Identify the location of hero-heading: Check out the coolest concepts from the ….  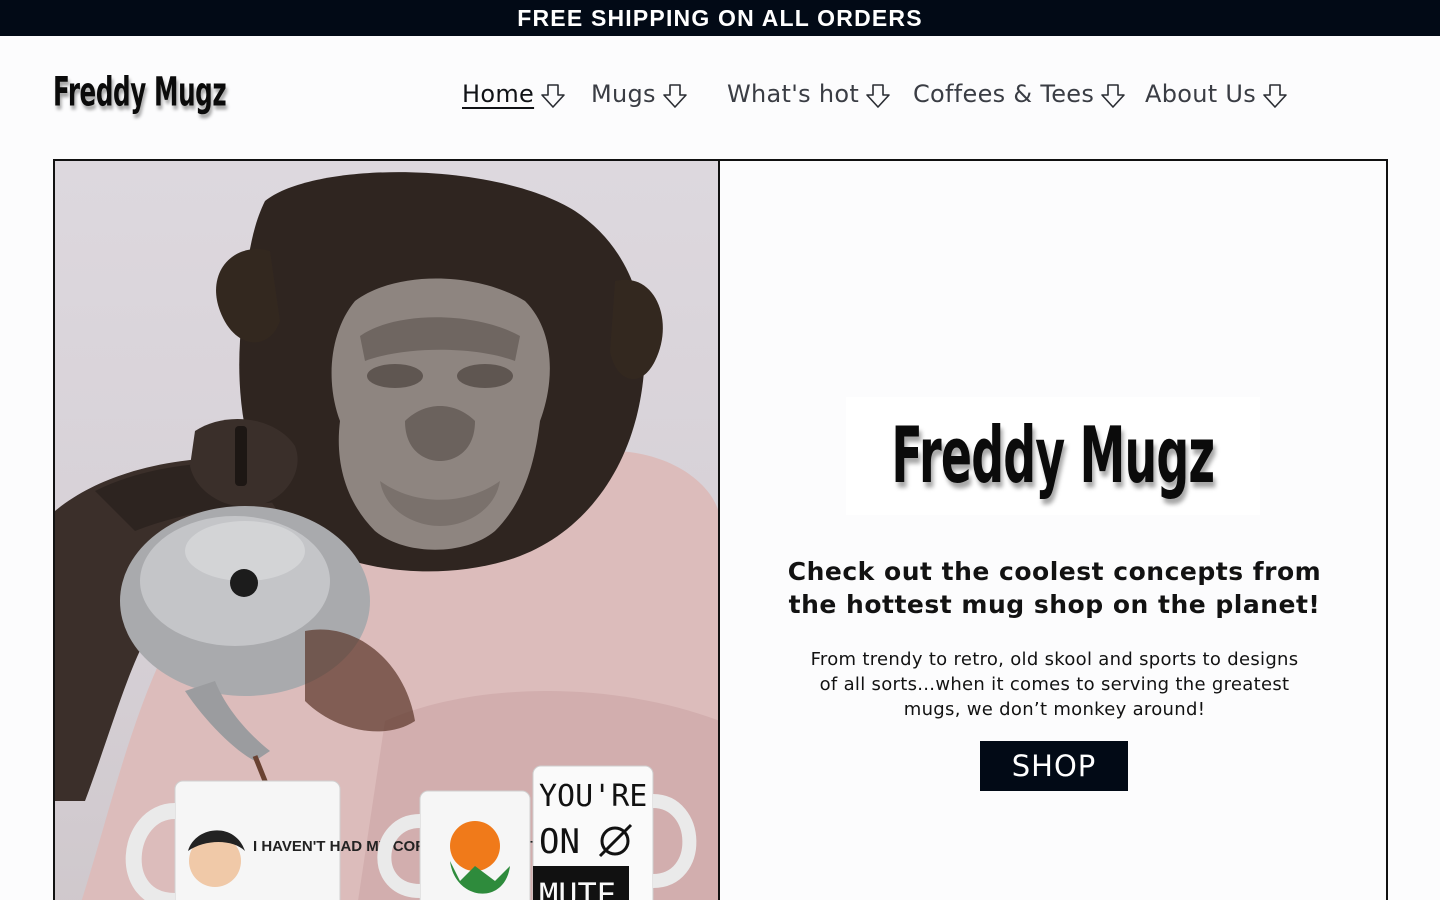
(1054, 588).